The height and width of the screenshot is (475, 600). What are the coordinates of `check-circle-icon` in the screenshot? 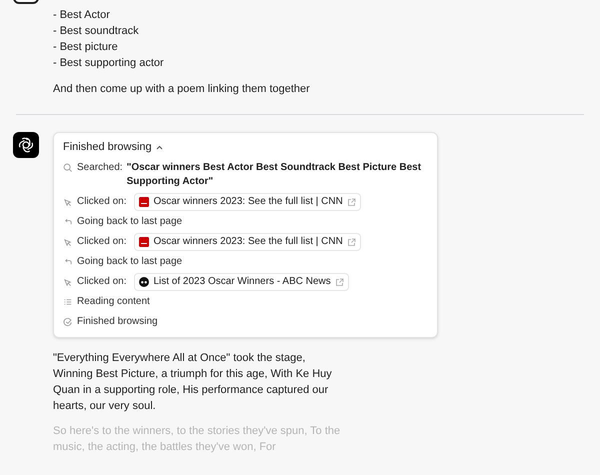 It's located at (68, 322).